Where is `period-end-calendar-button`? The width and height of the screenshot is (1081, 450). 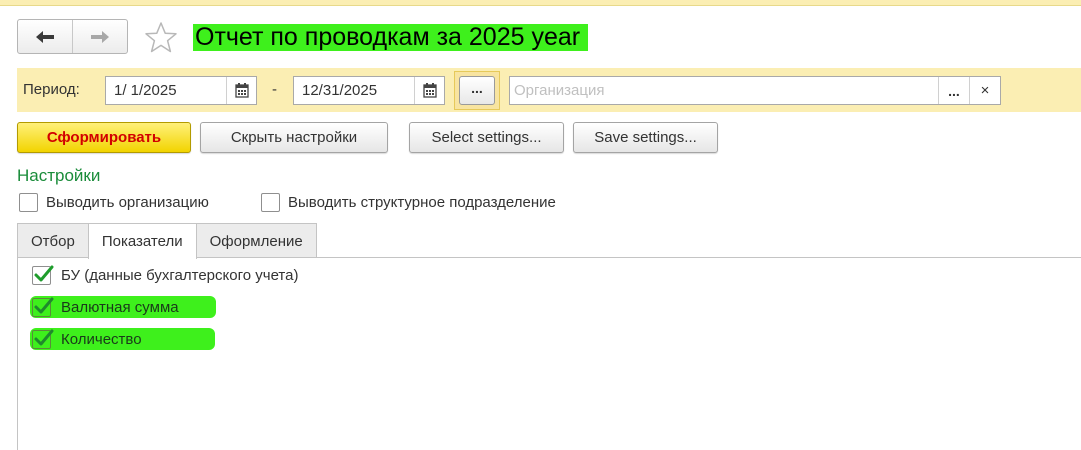 period-end-calendar-button is located at coordinates (429, 90).